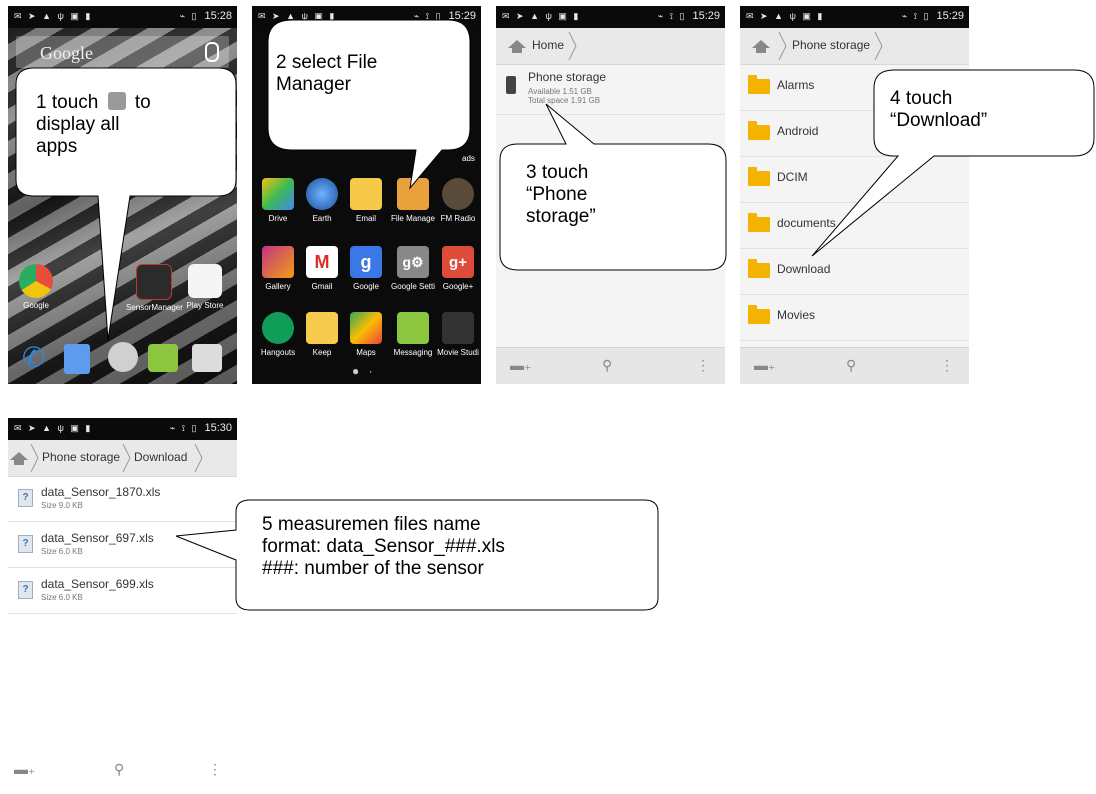 The width and height of the screenshot is (1096, 794). Describe the element at coordinates (854, 225) in the screenshot. I see `folder-row: documents` at that location.